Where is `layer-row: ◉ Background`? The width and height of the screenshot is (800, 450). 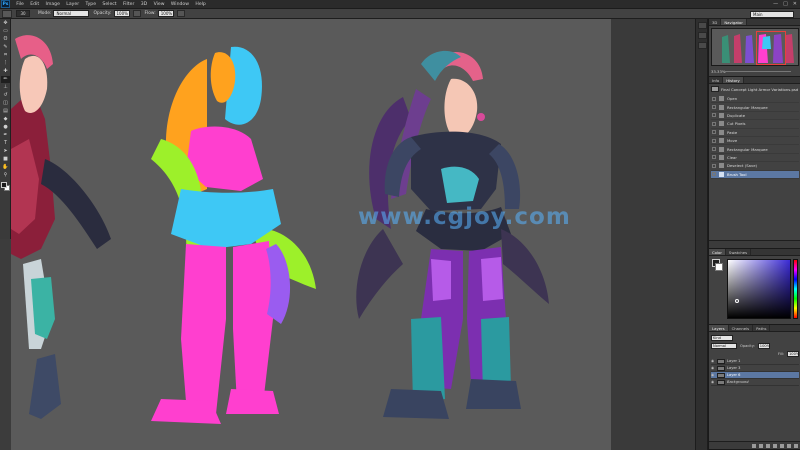 layer-row: ◉ Background is located at coordinates (755, 382).